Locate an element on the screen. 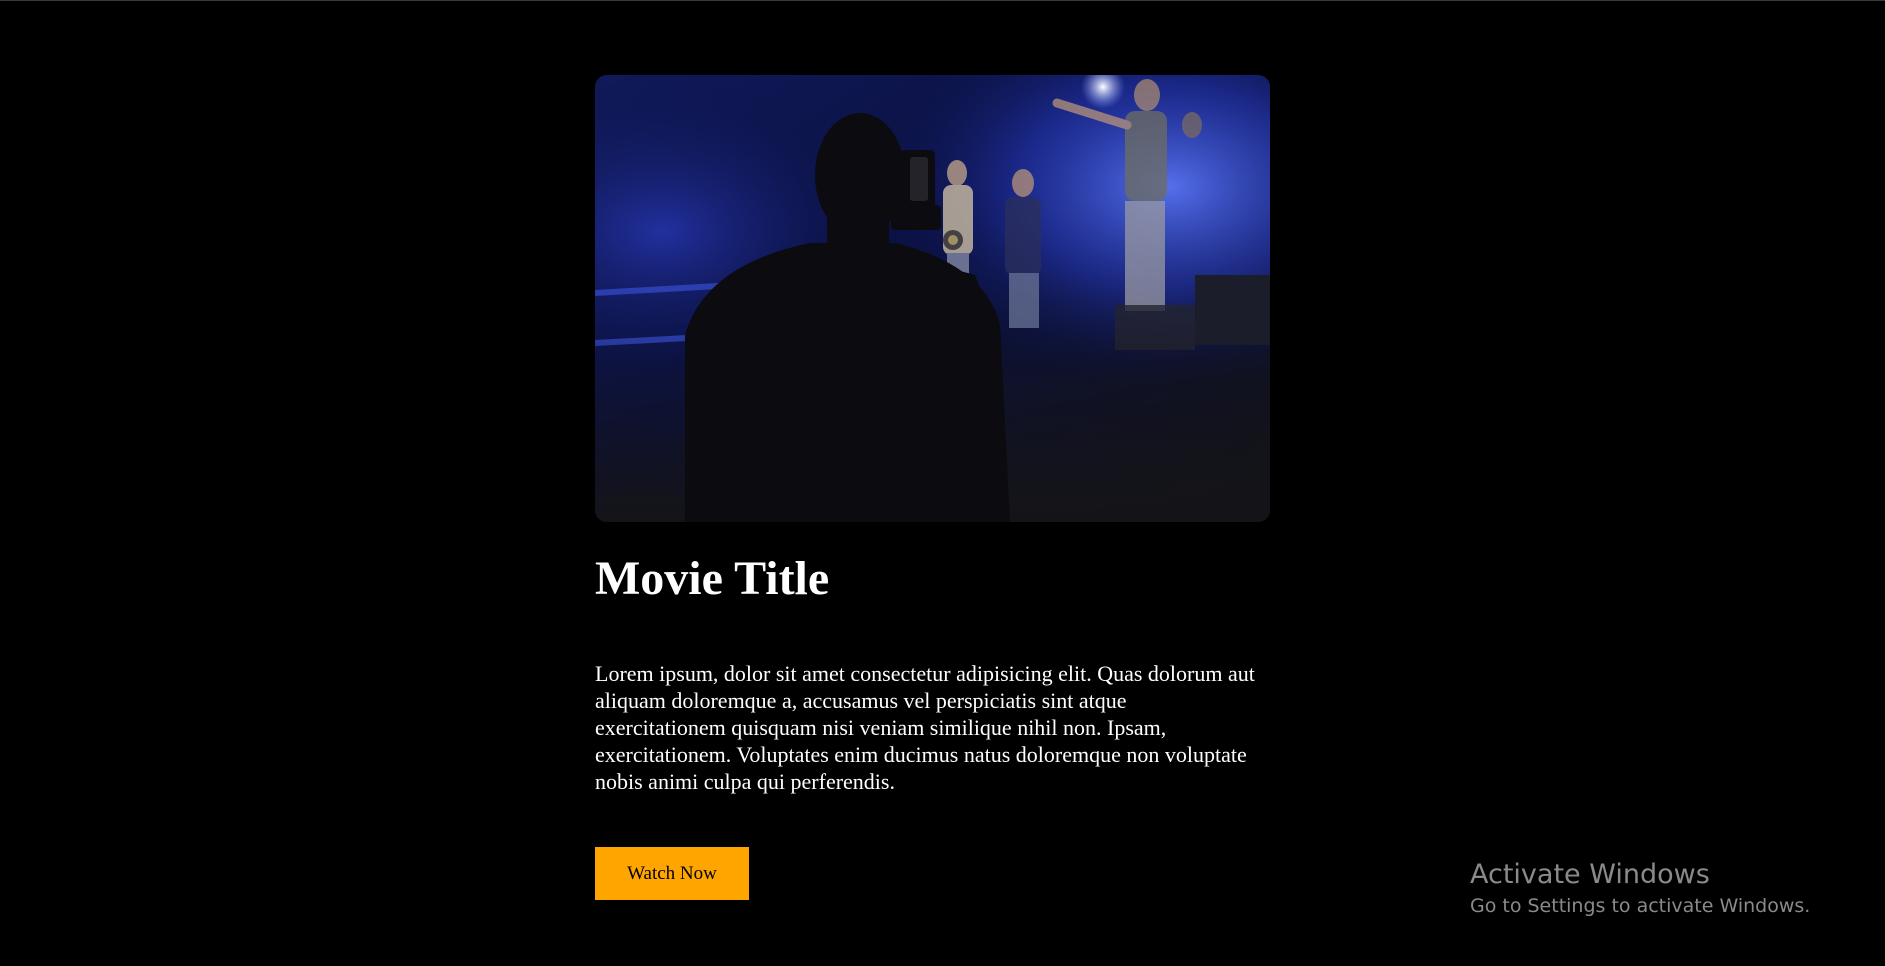 The width and height of the screenshot is (1885, 966). activate-windows-subtitle: Go to Settings to activate Windows. is located at coordinates (1640, 906).